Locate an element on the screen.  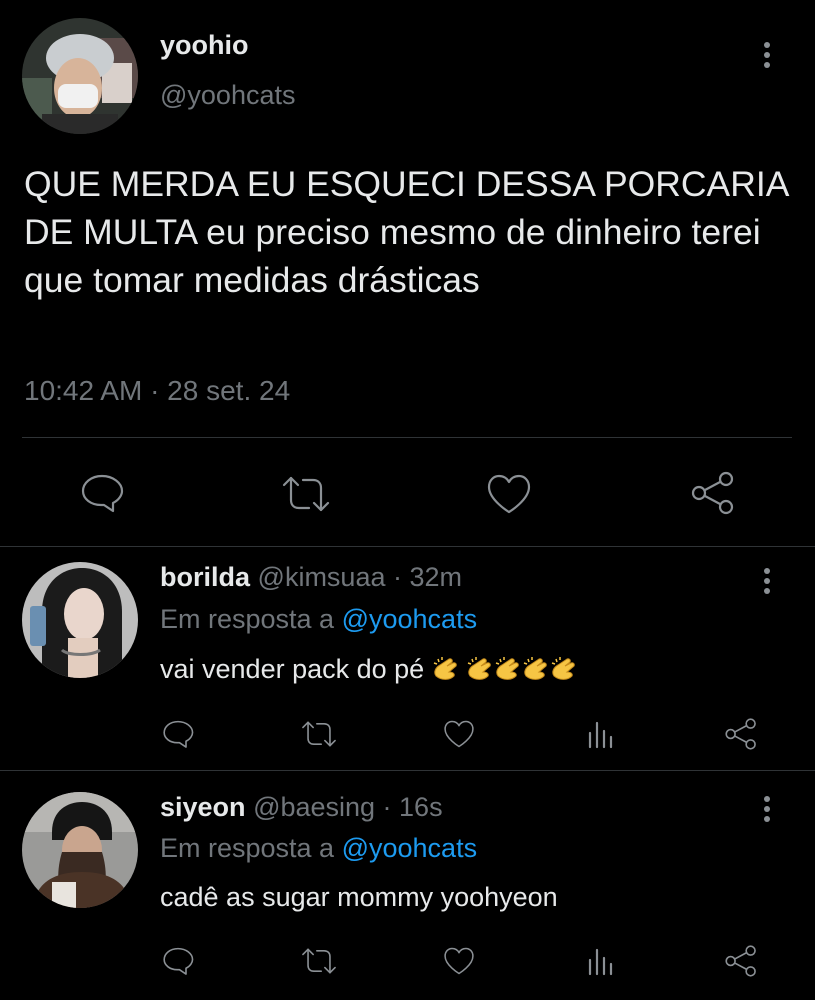
avatar-reply-borilda is located at coordinates (80, 620).